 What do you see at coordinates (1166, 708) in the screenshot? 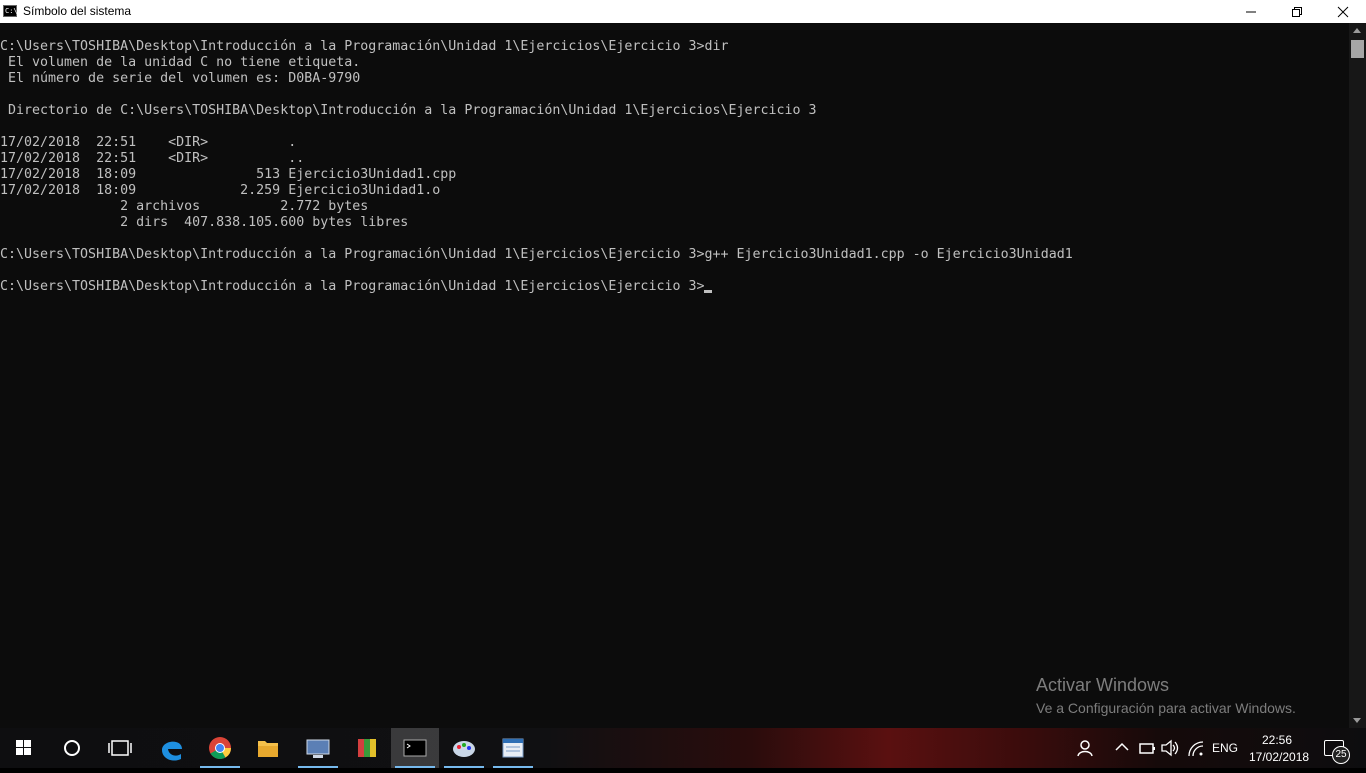
I see `activation-watermark-subtitle: Ve a Configuración para activar Windows.` at bounding box center [1166, 708].